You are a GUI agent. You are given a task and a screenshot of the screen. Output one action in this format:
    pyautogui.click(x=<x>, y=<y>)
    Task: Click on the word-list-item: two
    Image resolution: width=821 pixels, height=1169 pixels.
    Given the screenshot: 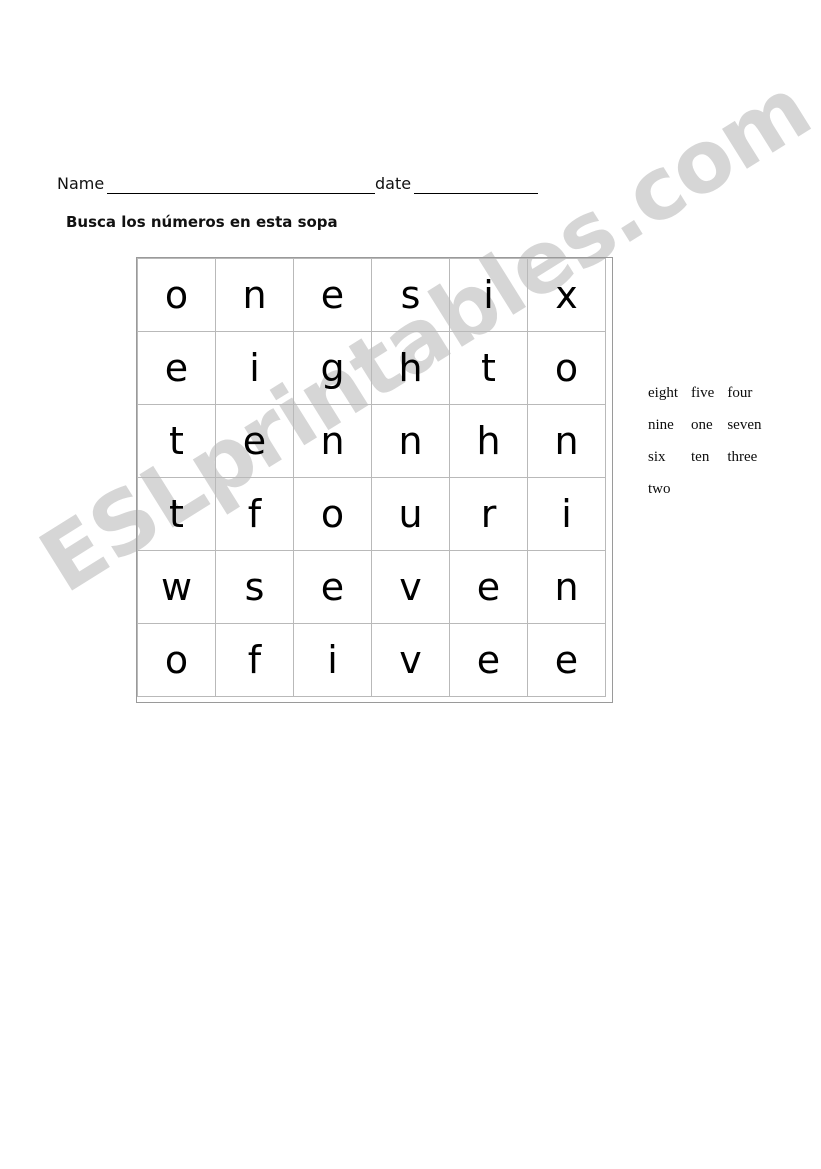 What is the action you would take?
    pyautogui.click(x=669, y=498)
    